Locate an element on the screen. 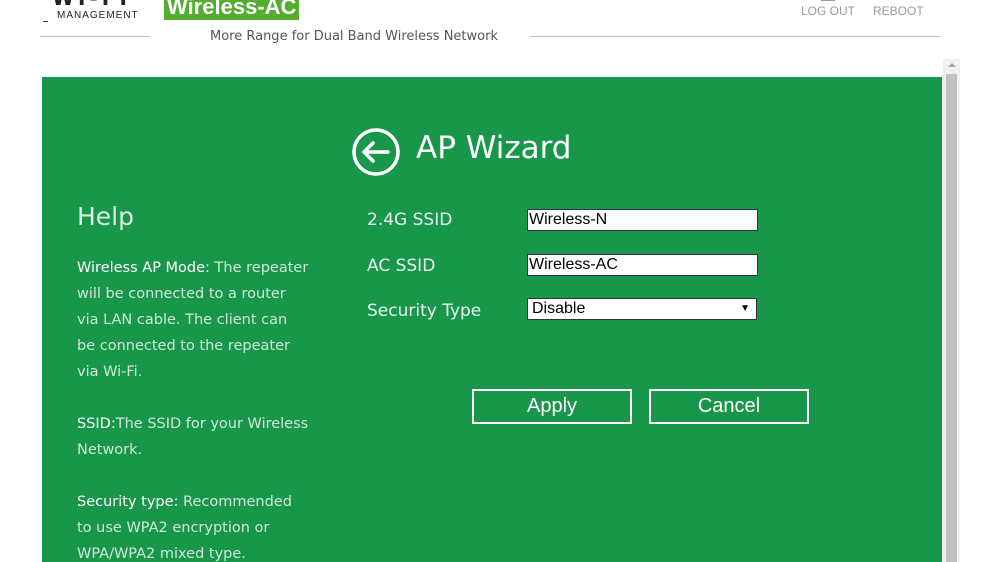  help-term: Security type: is located at coordinates (128, 502).